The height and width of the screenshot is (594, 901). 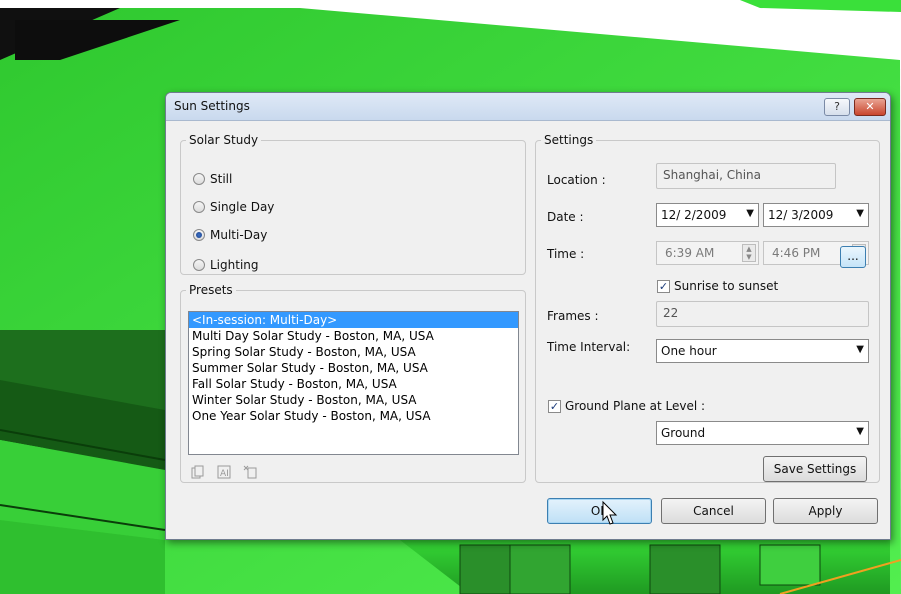 I want to click on close-icon: ✕, so click(x=870, y=106).